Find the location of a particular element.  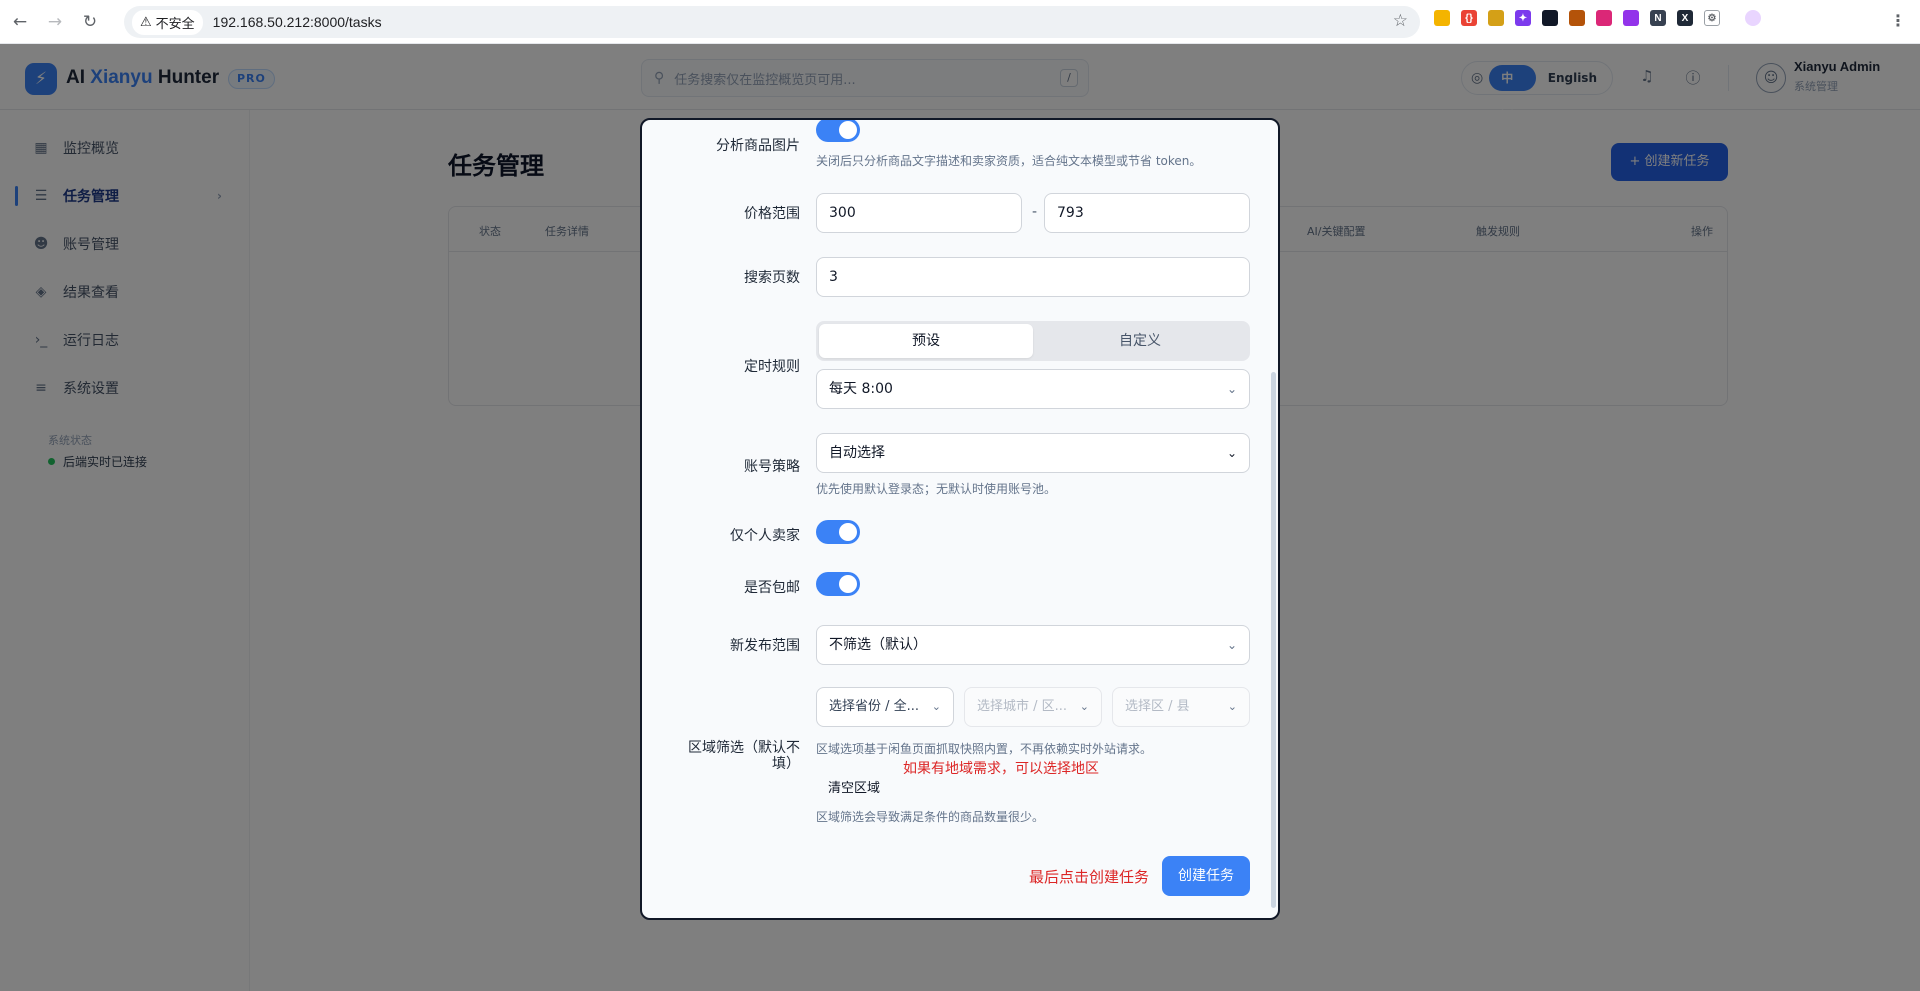

account-strategy-hint: 优先使用默认登录态；无默认时使用账号池。 is located at coordinates (936, 489).